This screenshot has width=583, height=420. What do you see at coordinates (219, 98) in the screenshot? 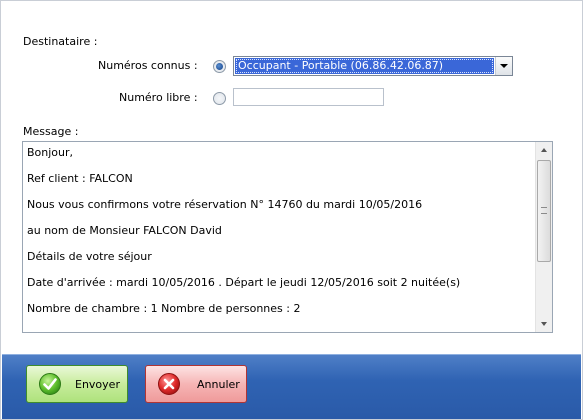
I see `free-number-radio` at bounding box center [219, 98].